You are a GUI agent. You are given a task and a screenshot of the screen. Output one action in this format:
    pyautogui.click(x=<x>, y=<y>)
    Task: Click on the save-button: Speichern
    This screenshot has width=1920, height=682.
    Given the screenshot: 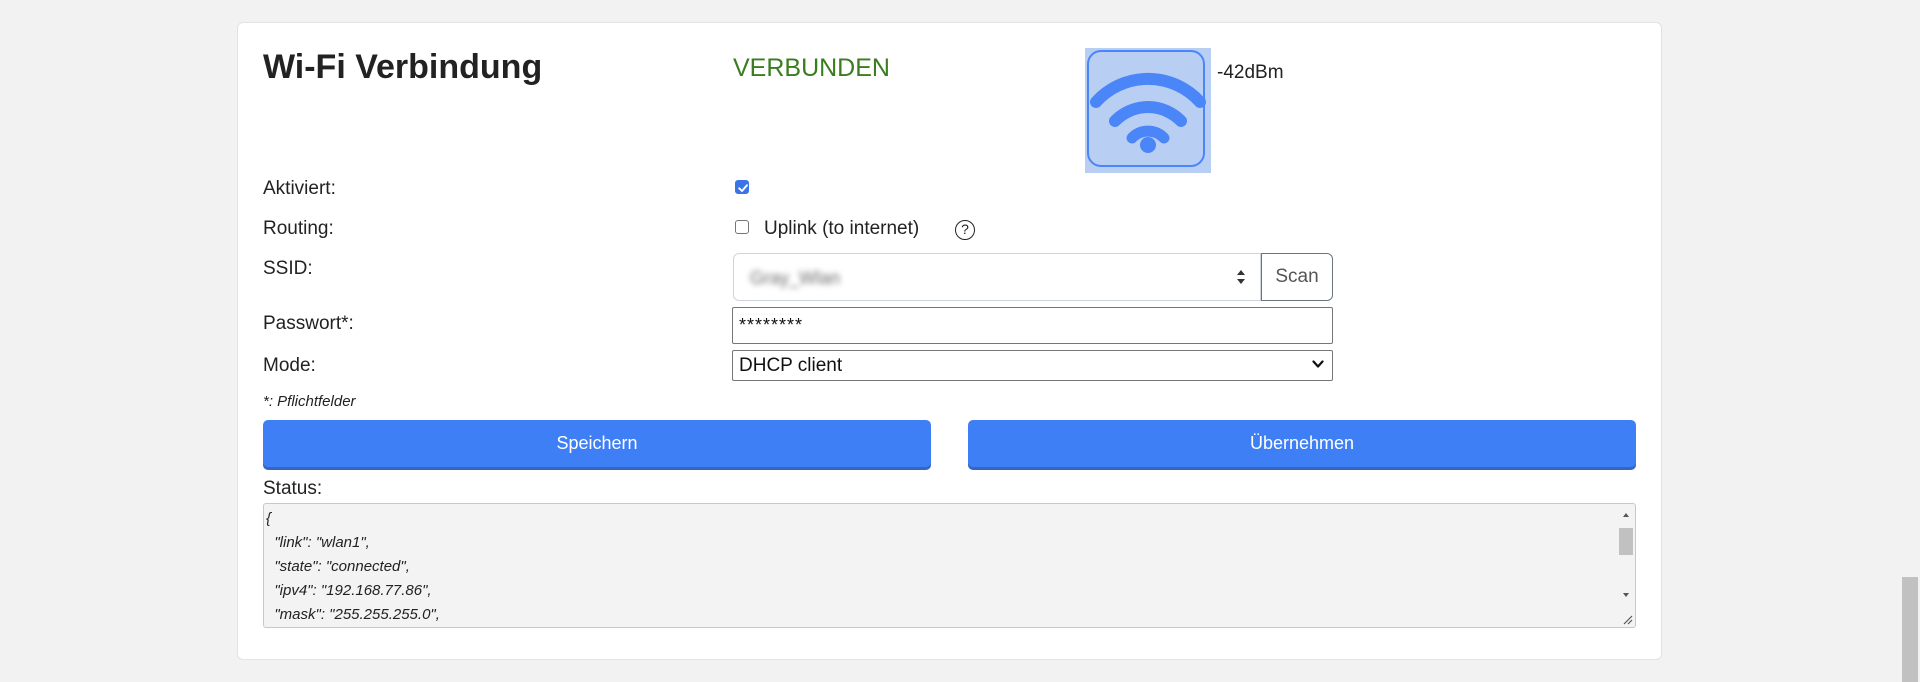 What is the action you would take?
    pyautogui.click(x=597, y=443)
    